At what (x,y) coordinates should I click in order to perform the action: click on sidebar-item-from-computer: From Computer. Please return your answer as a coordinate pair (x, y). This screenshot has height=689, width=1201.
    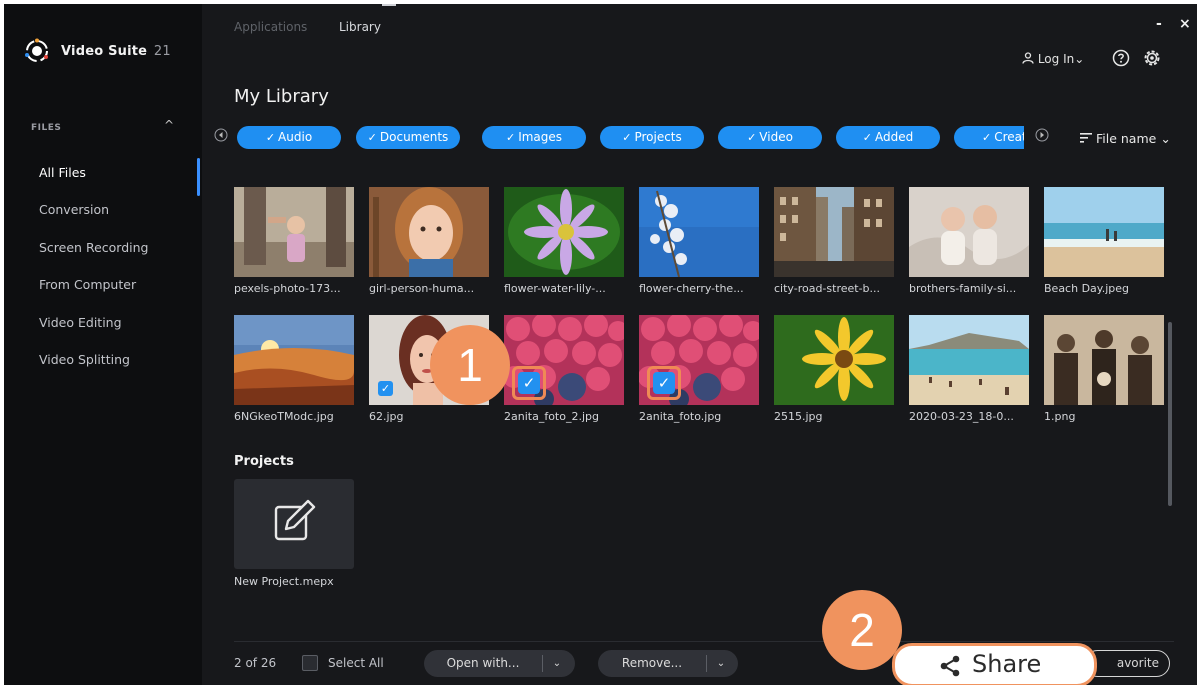
    Looking at the image, I should click on (103, 285).